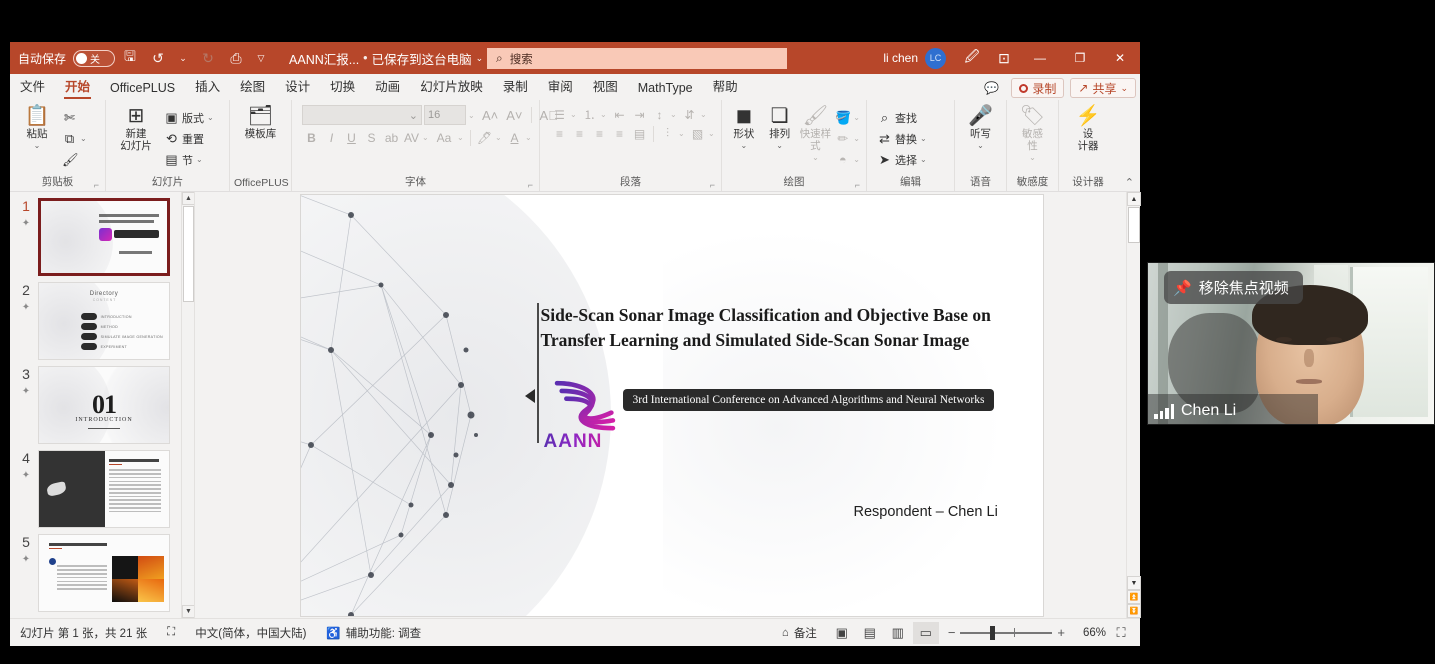 The image size is (1435, 664). Describe the element at coordinates (1061, 632) in the screenshot. I see `zoom-in-button: +` at that location.